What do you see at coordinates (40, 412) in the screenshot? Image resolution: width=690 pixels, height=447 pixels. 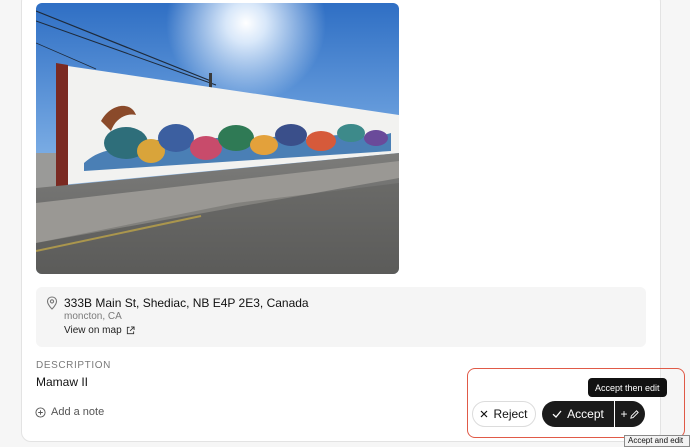 I see `plus-circle-icon` at bounding box center [40, 412].